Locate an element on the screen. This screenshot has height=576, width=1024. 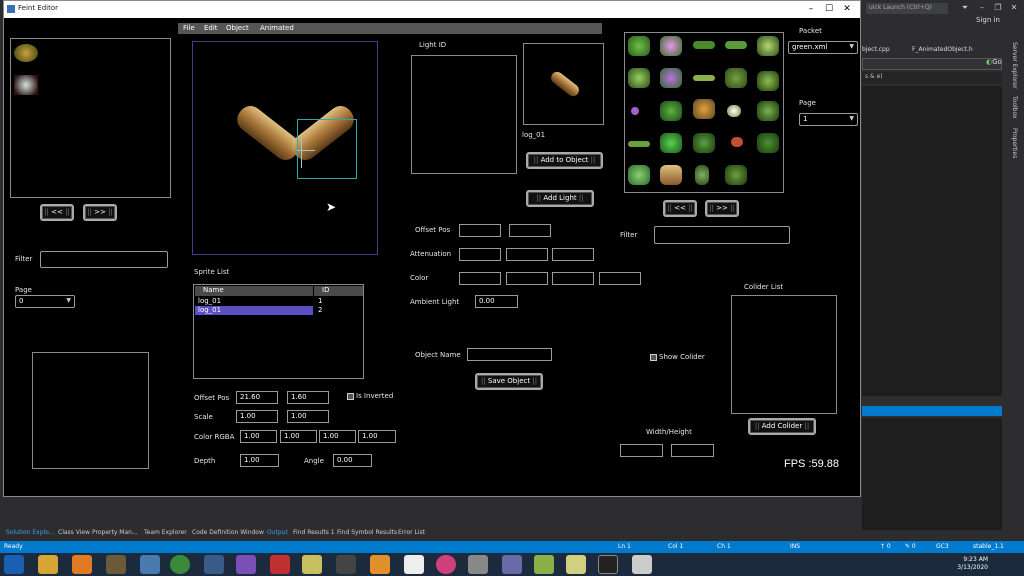
tab-team-explorer: Team Explorer is located at coordinates (165, 532).